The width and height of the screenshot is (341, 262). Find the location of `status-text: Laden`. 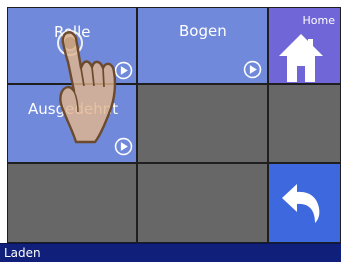

status-text: Laden is located at coordinates (22, 253).